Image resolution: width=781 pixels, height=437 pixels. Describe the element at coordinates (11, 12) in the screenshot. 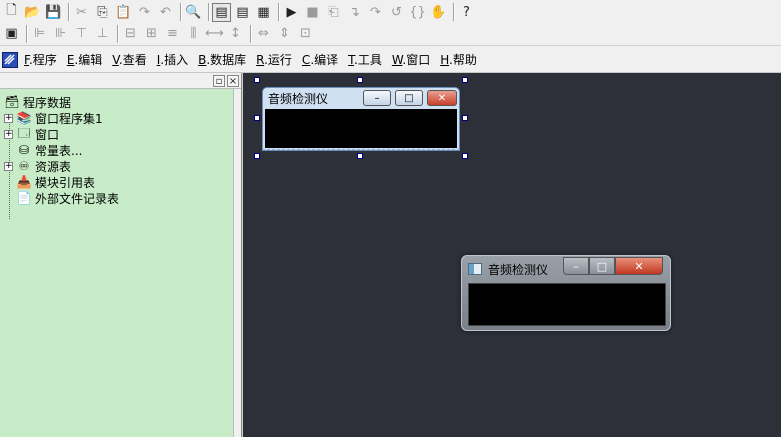

I see `new-file-icon: 🗋` at that location.